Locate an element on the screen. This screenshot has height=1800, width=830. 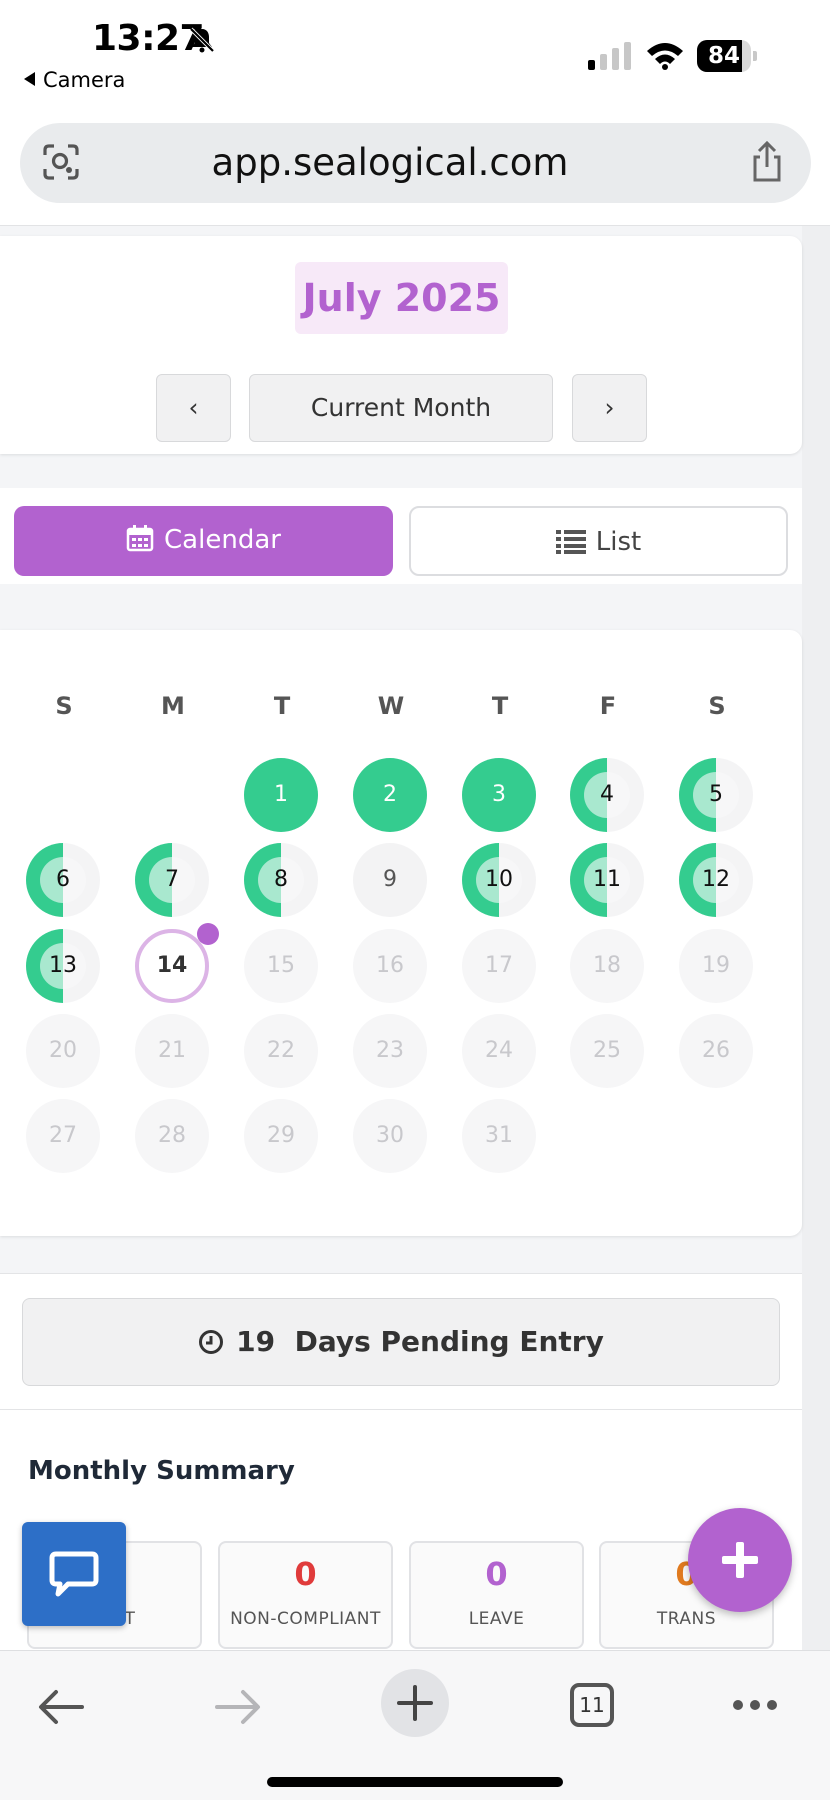
month-header-card: July 2025 ‹ Current Month › is located at coordinates (401, 345).